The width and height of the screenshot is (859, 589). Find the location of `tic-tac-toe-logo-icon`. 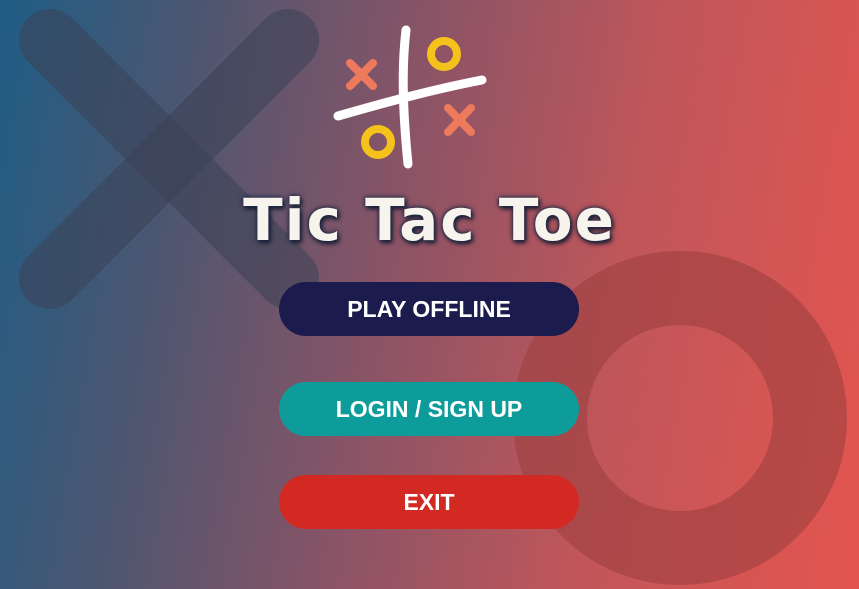

tic-tac-toe-logo-icon is located at coordinates (410, 97).